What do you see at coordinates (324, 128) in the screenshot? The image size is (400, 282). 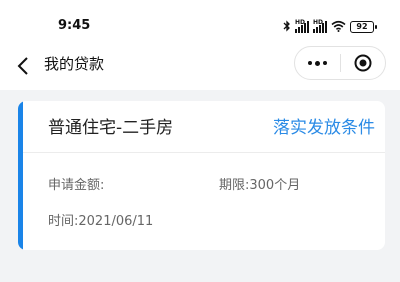 I see `condition-link: 落实发放条件` at bounding box center [324, 128].